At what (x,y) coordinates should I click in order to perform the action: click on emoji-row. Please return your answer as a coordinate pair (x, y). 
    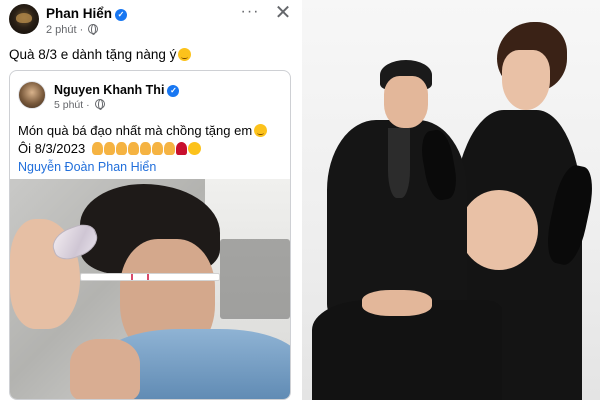
    Looking at the image, I should click on (146, 150).